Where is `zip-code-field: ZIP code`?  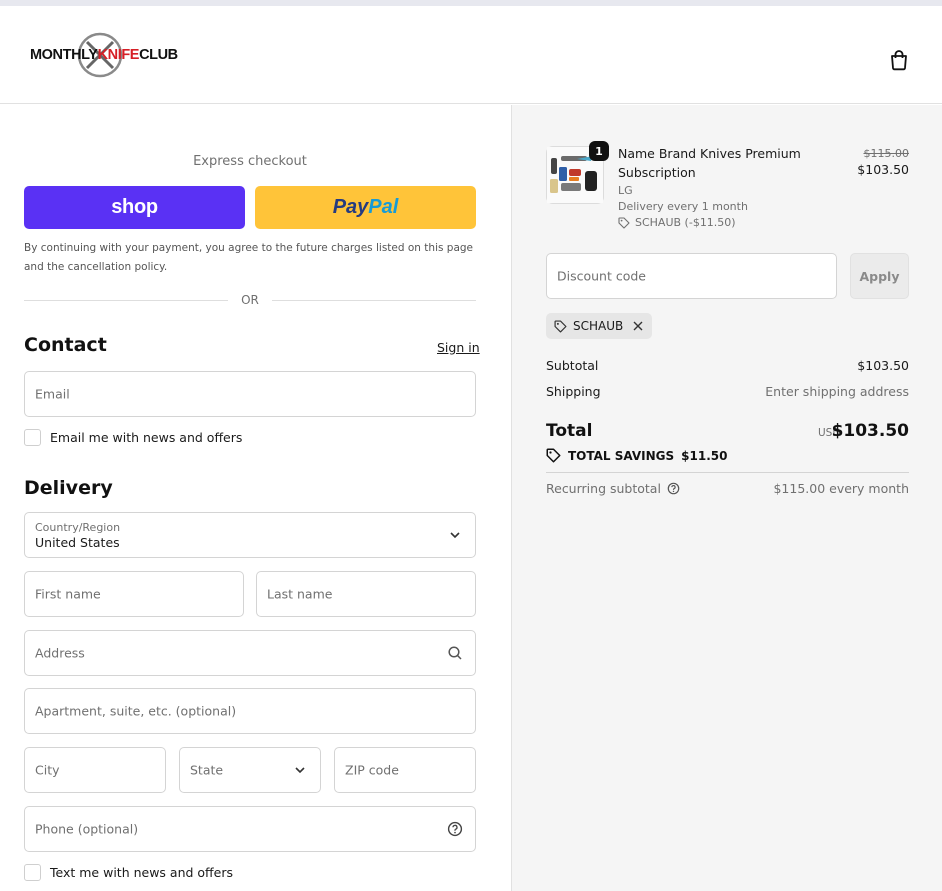
zip-code-field: ZIP code is located at coordinates (405, 770).